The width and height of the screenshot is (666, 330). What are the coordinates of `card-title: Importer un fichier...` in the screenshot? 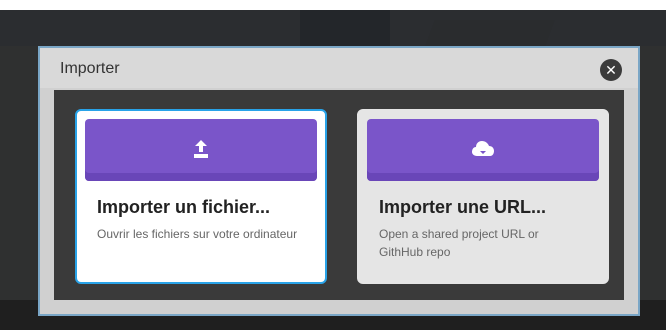 It's located at (184, 207).